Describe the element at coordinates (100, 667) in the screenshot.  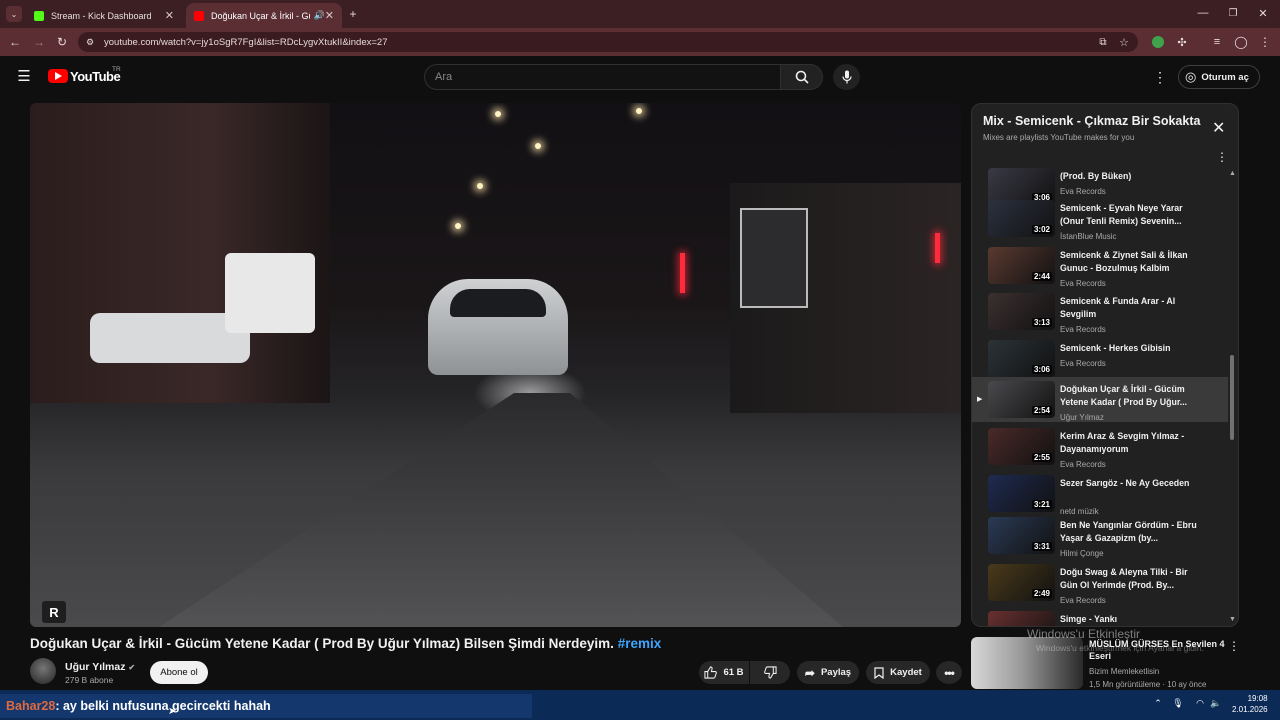
I see `channel-name: Uğur Yılmaz ✔` at that location.